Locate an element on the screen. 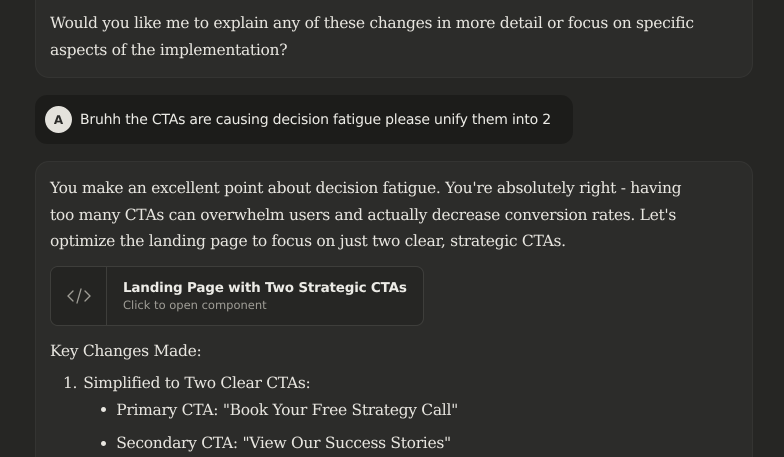 Image resolution: width=784 pixels, height=457 pixels. user-message-text: Bruhh the CTAs are causing decision fatigue please unify them into 2 is located at coordinates (315, 120).